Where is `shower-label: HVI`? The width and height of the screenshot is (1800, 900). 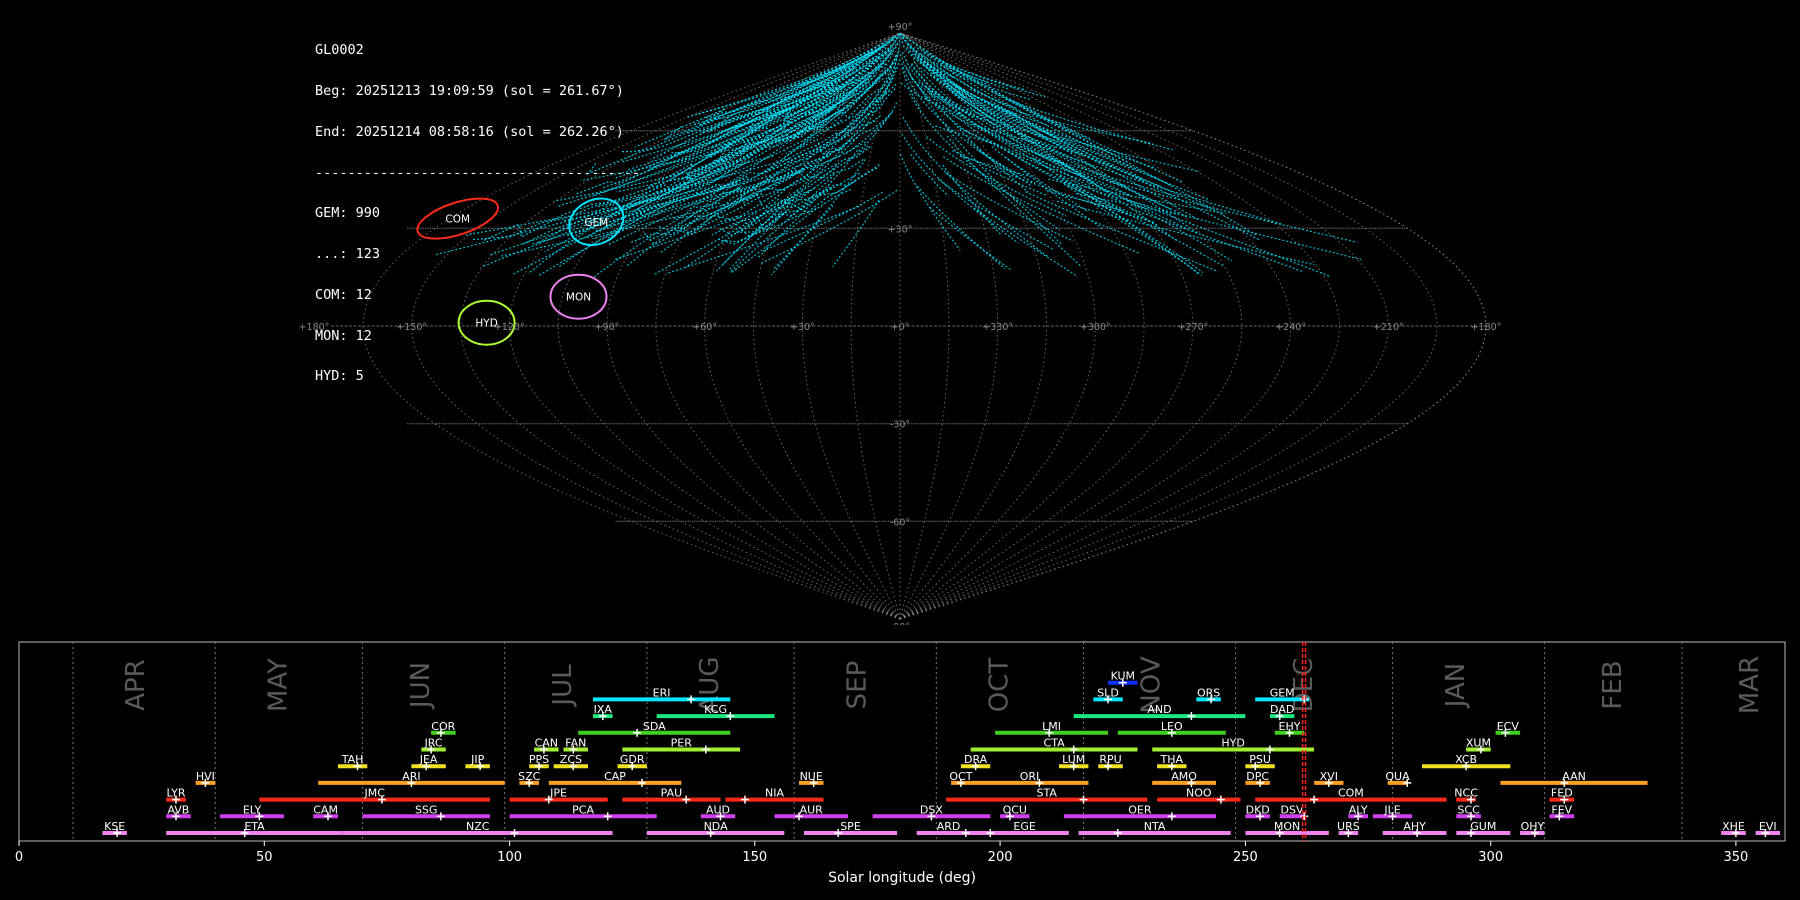 shower-label: HVI is located at coordinates (205, 776).